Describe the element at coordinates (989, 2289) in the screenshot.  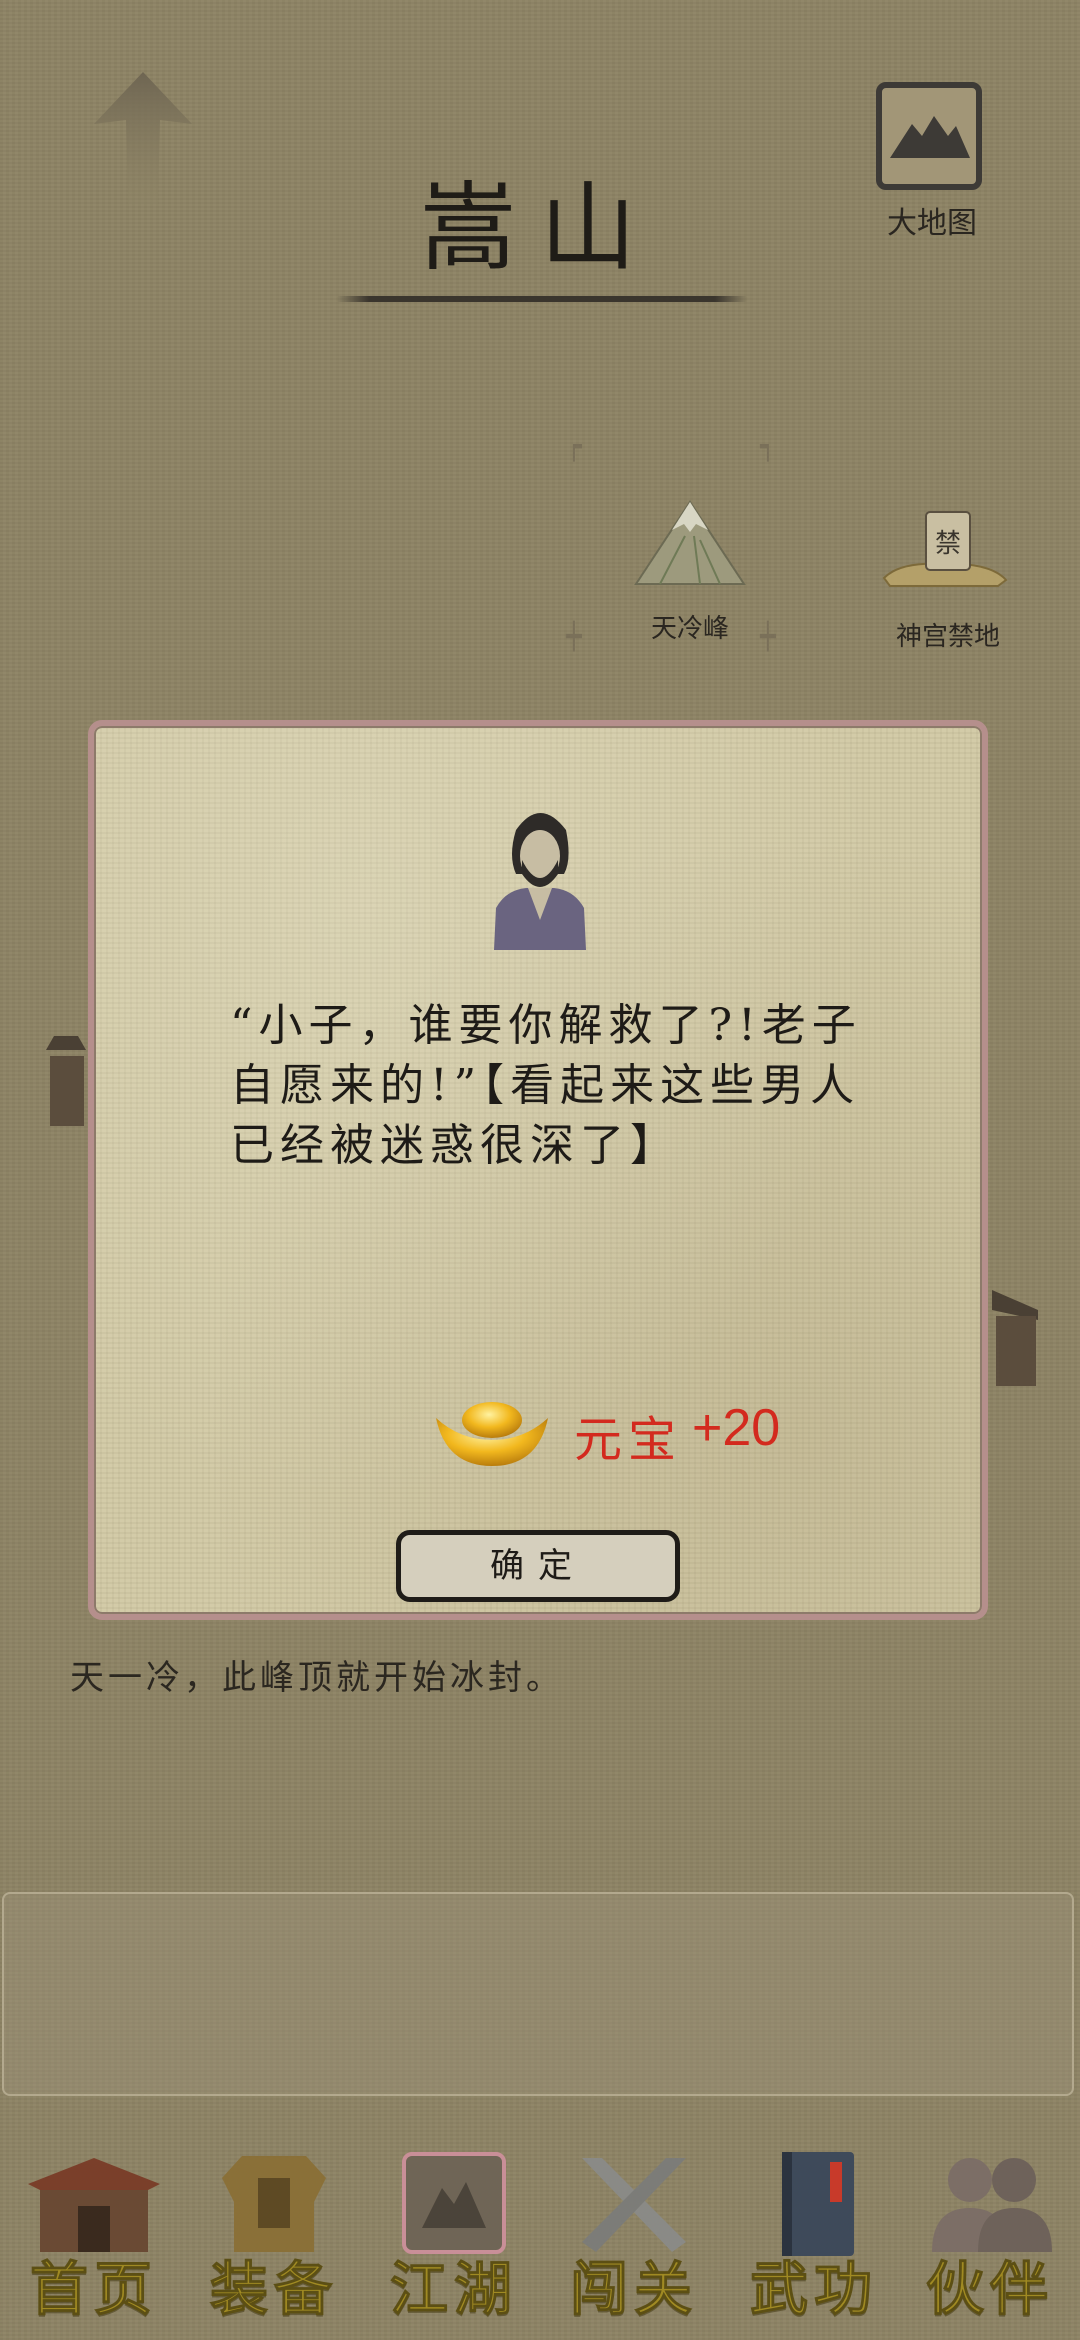
I see `nav-label: 伙伴` at that location.